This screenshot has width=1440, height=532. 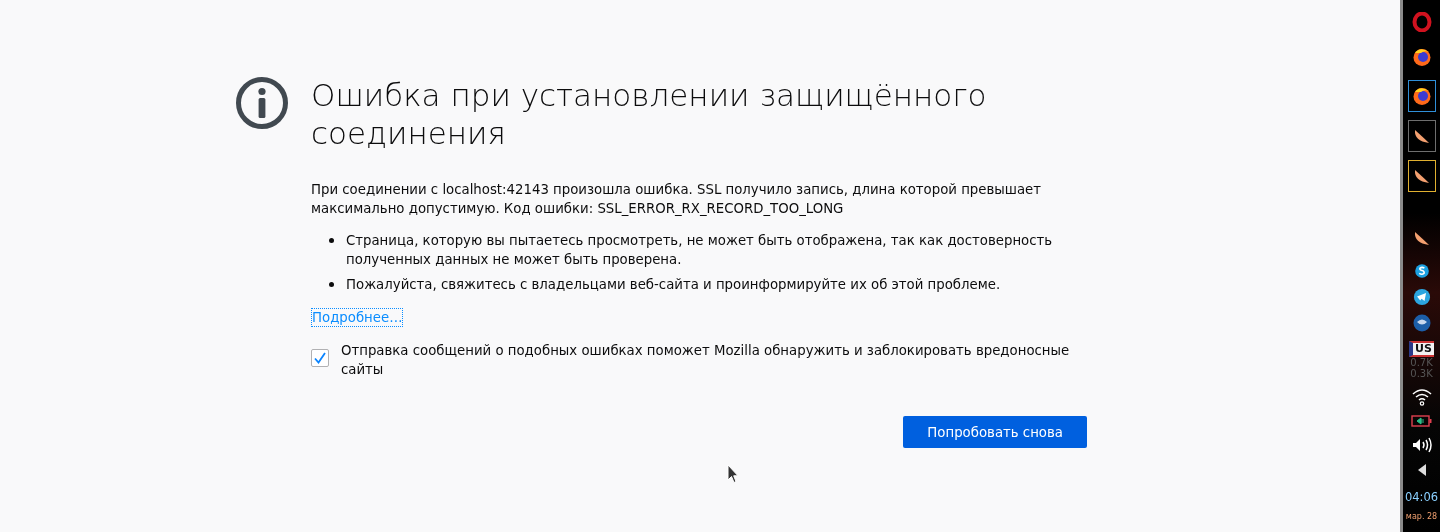 I want to click on bullet-text: Пожалуйста, свяжитесь с владельцами веб-сайта и проинформируйте их об этой проблеме., so click(x=673, y=285).